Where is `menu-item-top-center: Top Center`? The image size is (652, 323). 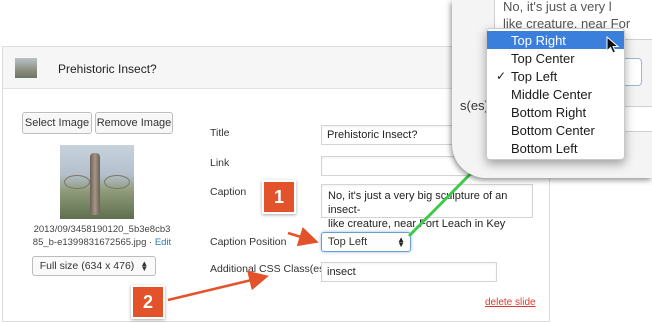 menu-item-top-center: Top Center is located at coordinates (555, 58).